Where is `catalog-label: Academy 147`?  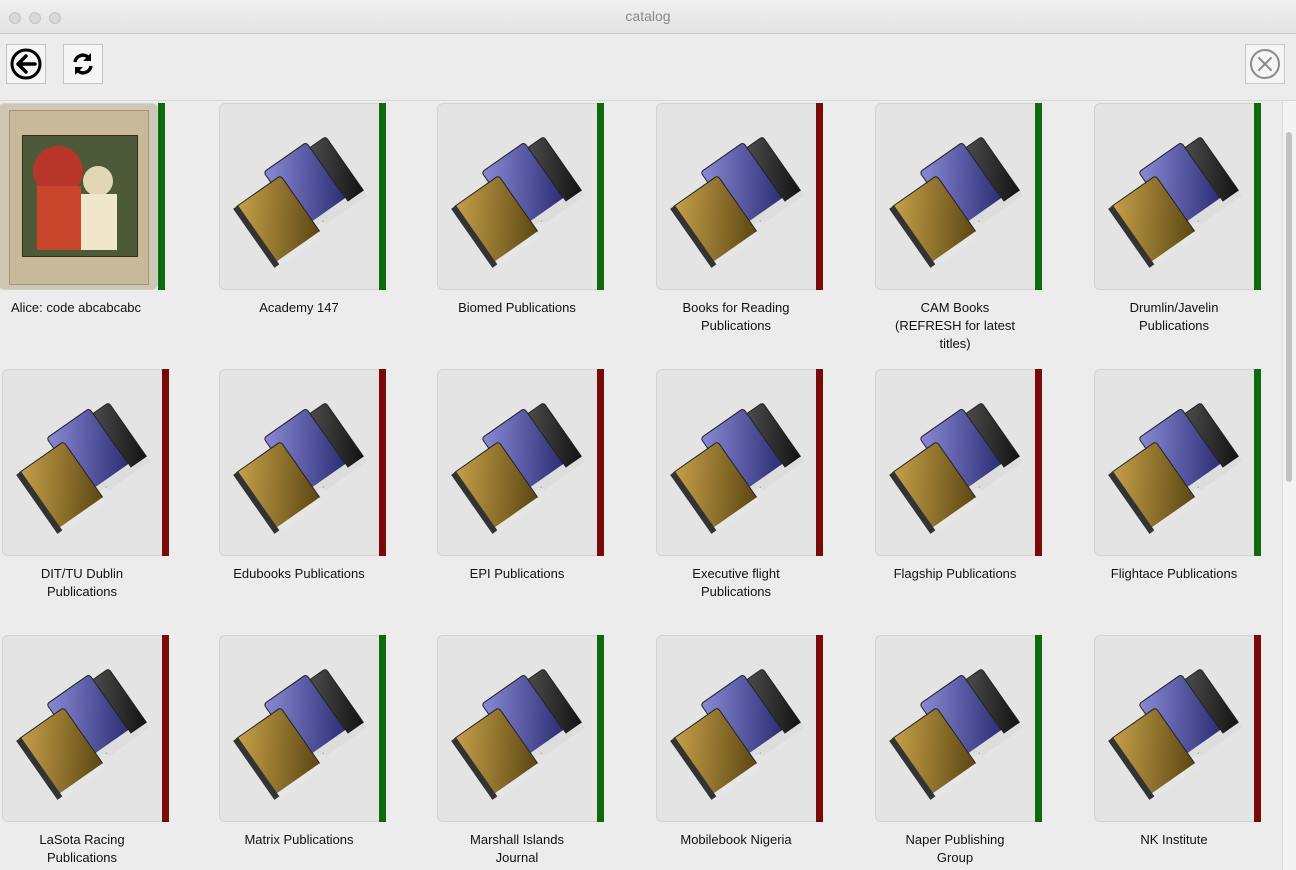 catalog-label: Academy 147 is located at coordinates (299, 307).